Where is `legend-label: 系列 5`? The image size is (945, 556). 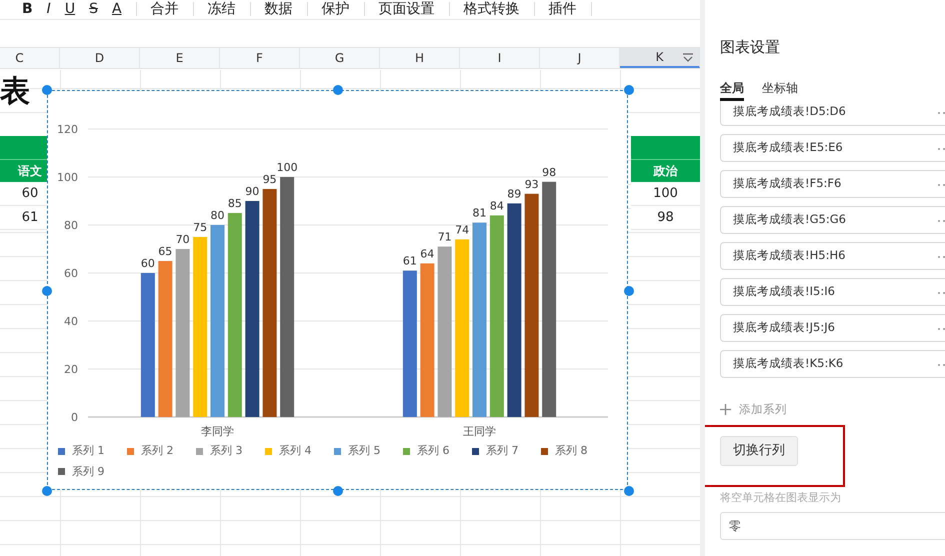
legend-label: 系列 5 is located at coordinates (364, 451).